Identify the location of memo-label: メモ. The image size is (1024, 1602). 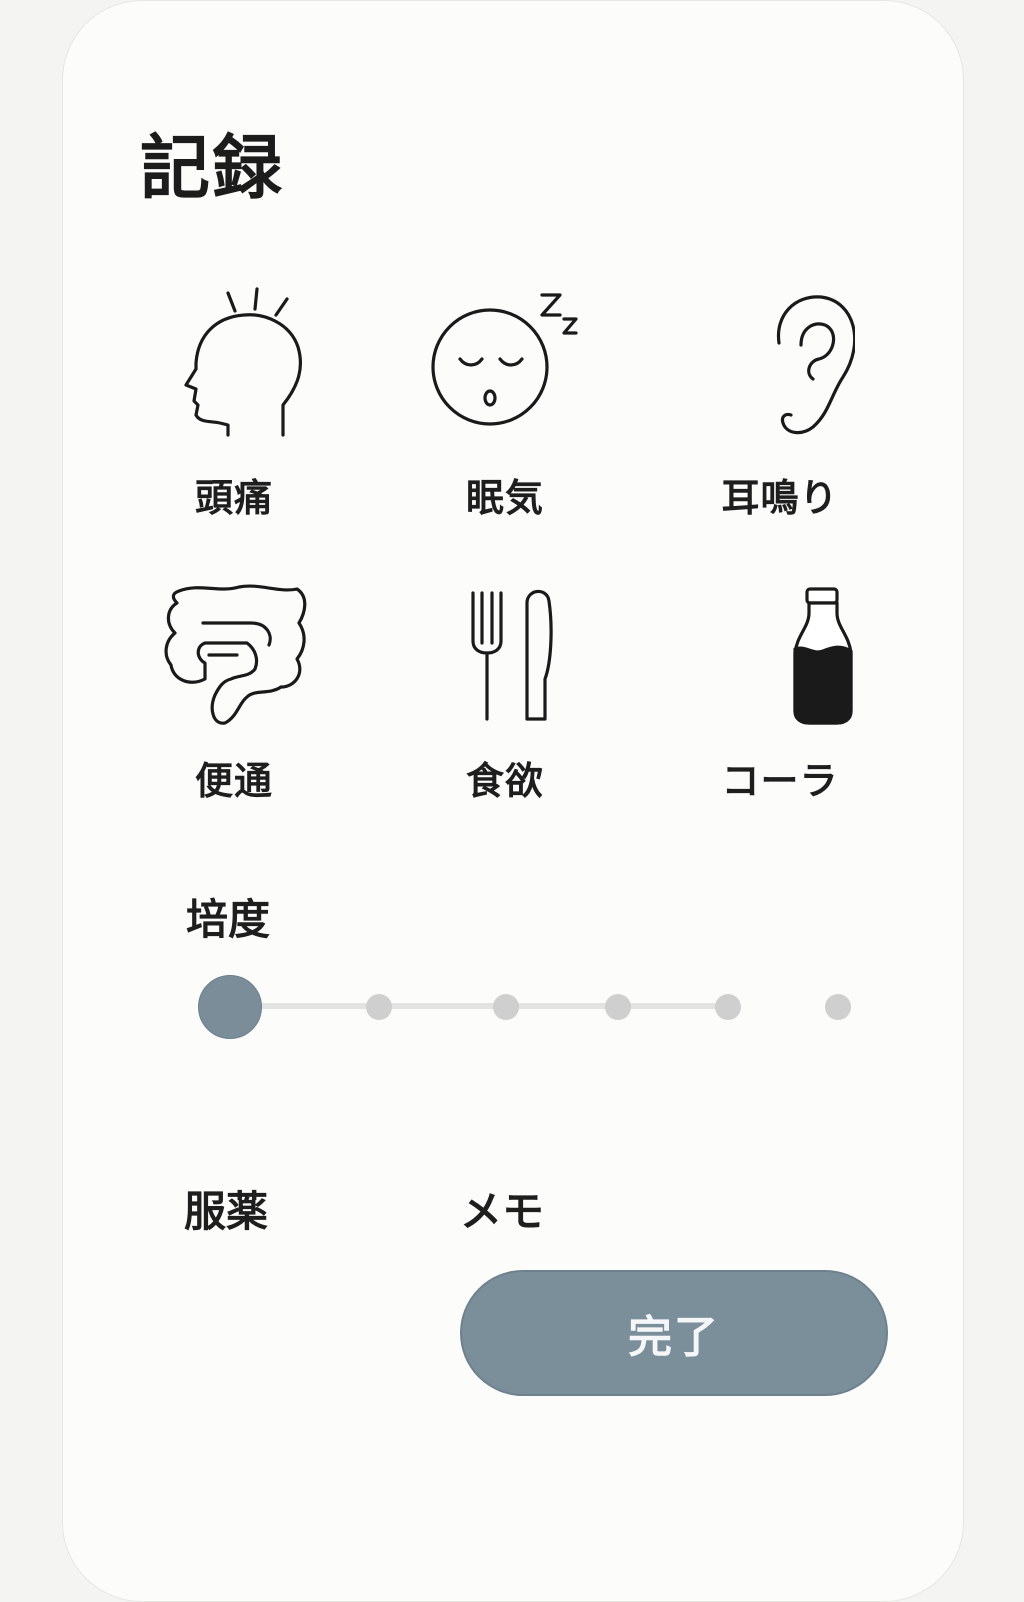
(502, 1208).